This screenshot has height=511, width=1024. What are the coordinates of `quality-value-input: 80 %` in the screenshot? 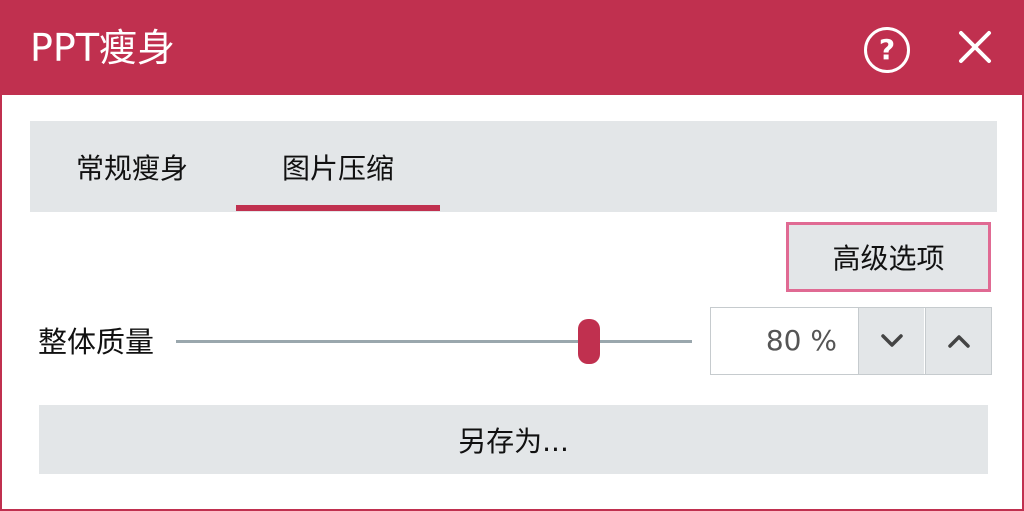 It's located at (784, 341).